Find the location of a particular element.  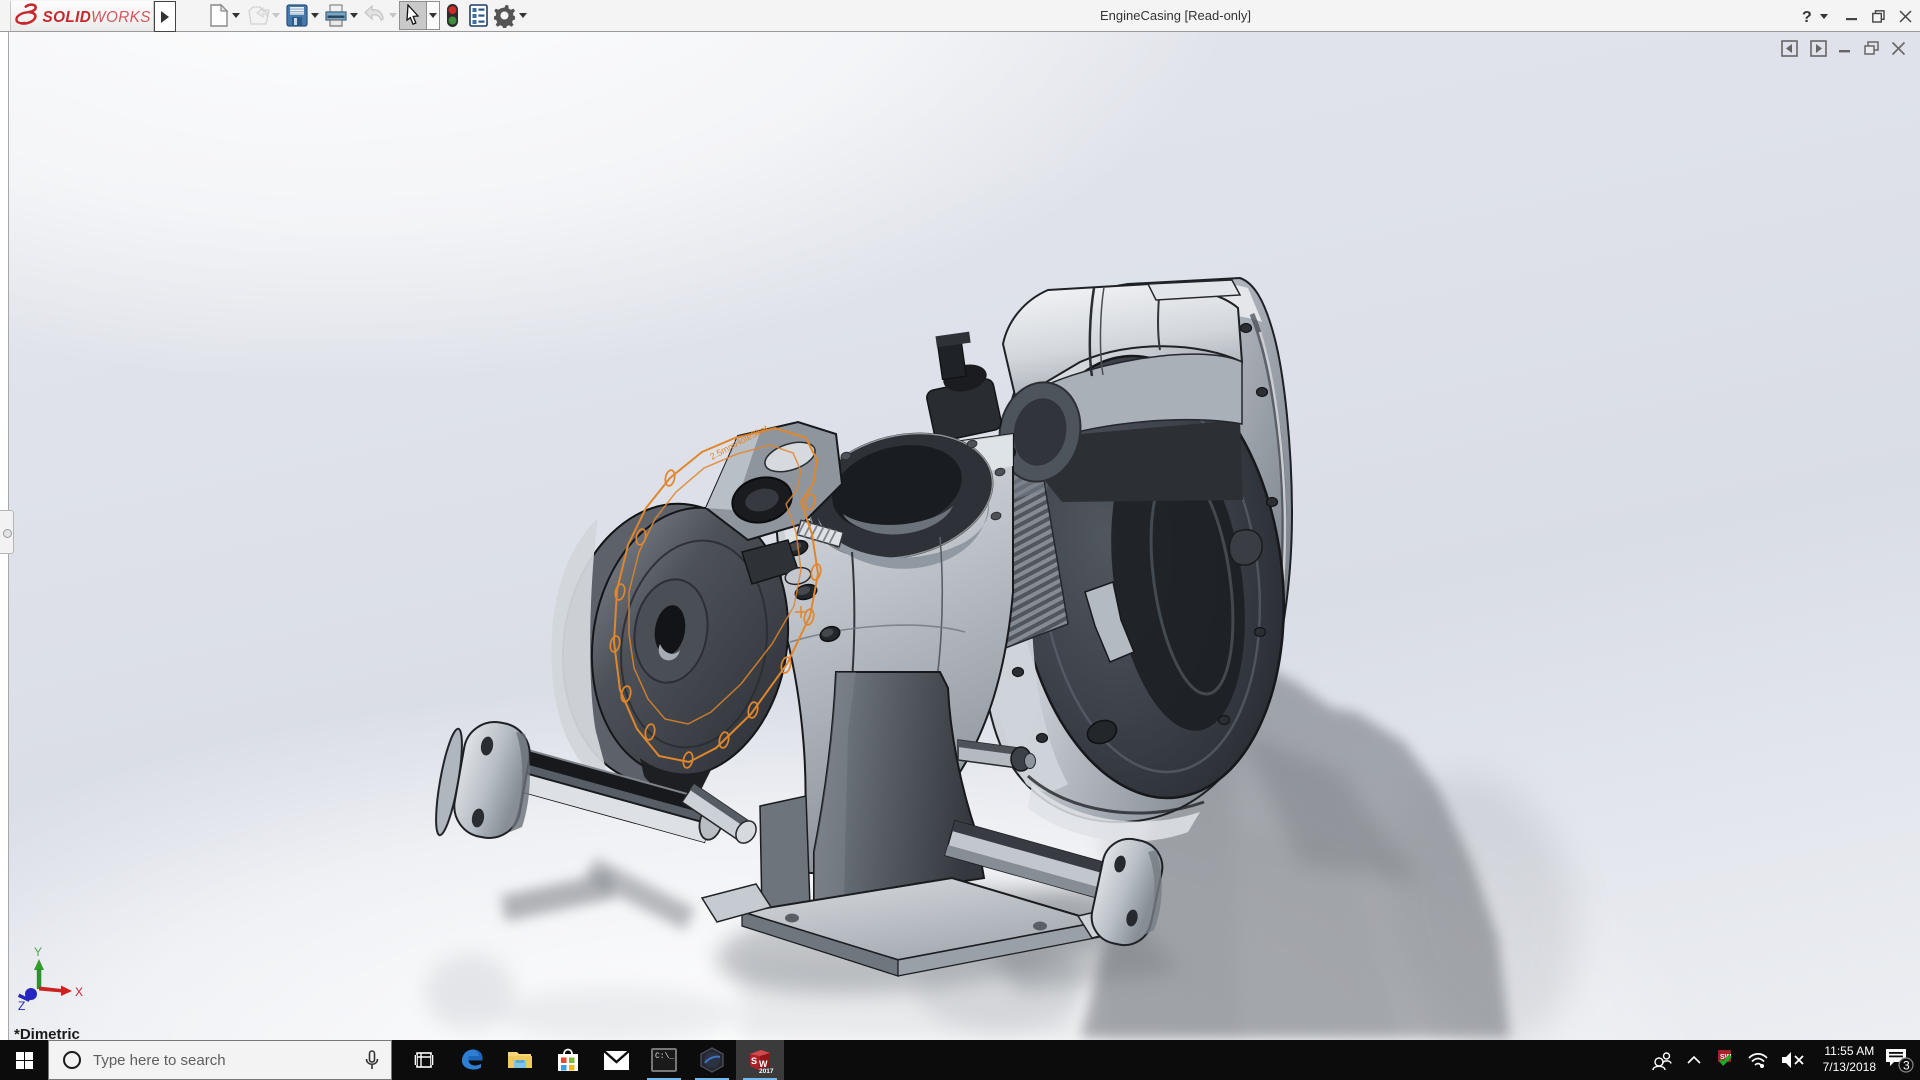

svg-text: SOLIDWORKS is located at coordinates (97, 17).